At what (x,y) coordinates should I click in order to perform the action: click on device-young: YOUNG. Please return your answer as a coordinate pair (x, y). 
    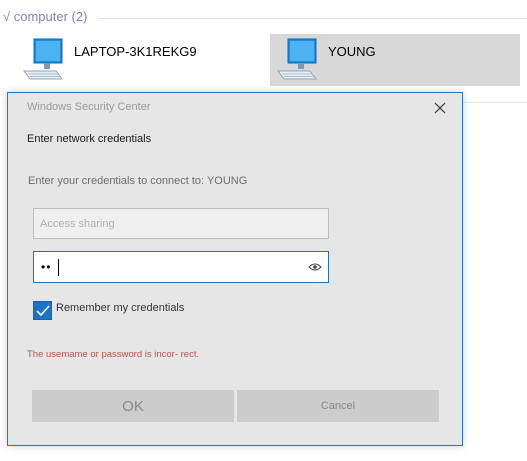
    Looking at the image, I should click on (395, 60).